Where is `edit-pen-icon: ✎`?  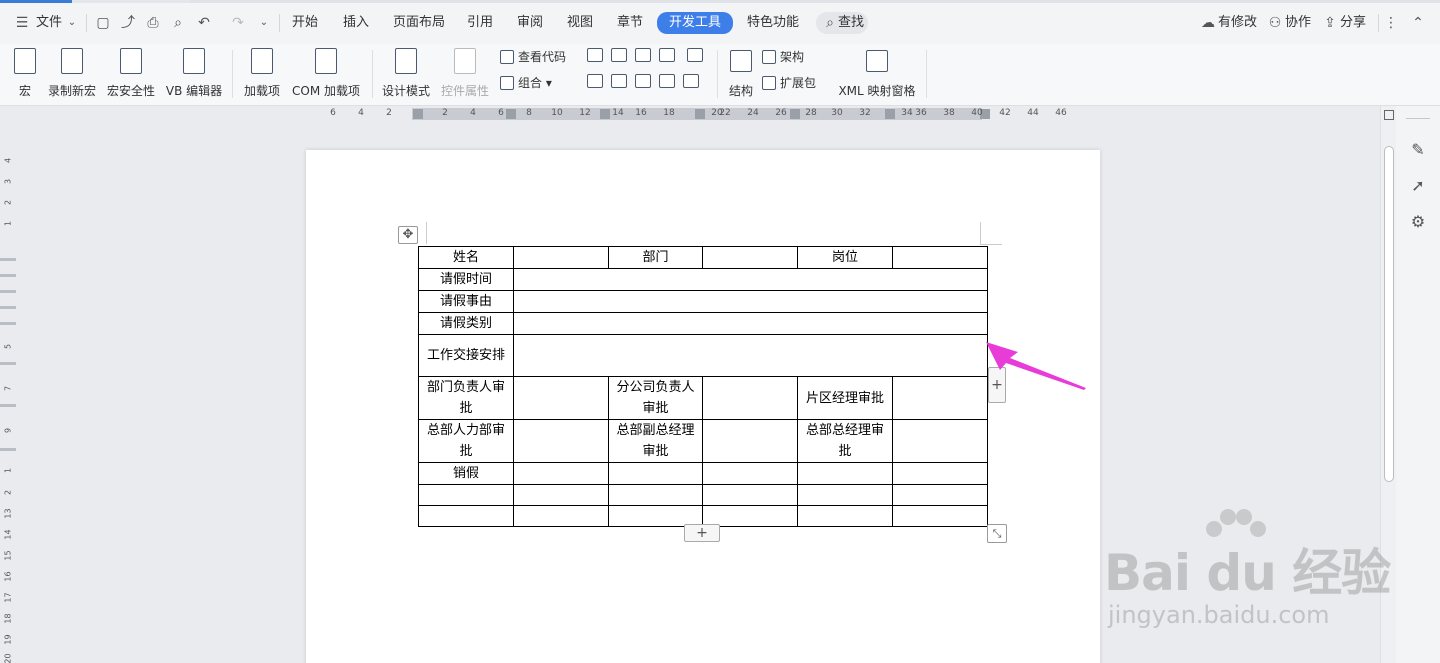
edit-pen-icon: ✎ is located at coordinates (1418, 150).